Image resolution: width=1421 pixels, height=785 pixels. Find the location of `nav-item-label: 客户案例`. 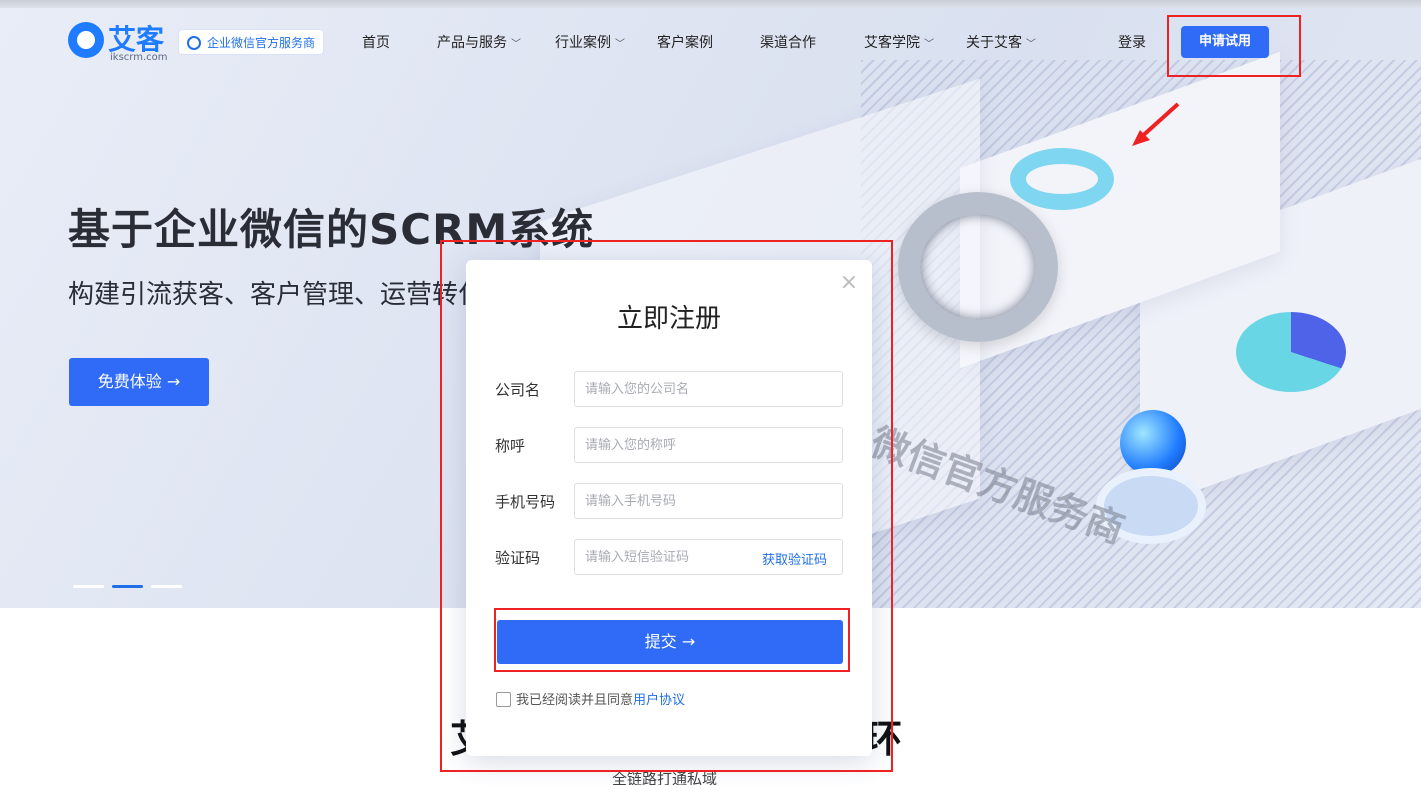

nav-item-label: 客户案例 is located at coordinates (685, 43).